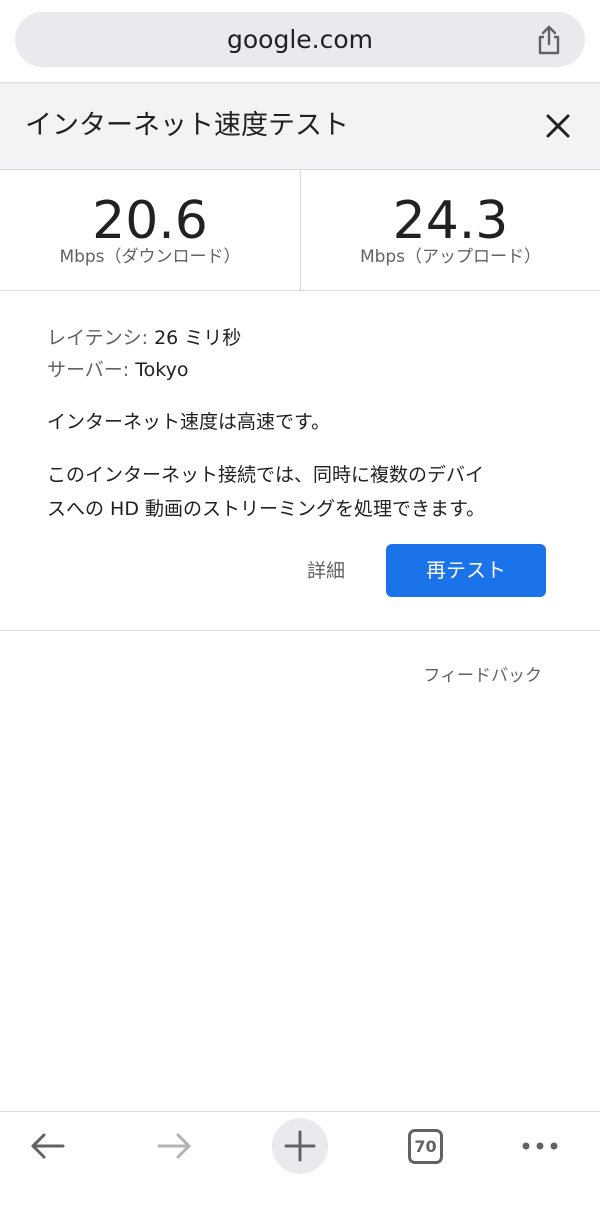 The image size is (600, 1212). Describe the element at coordinates (466, 570) in the screenshot. I see `retest-button: 再テスト` at that location.